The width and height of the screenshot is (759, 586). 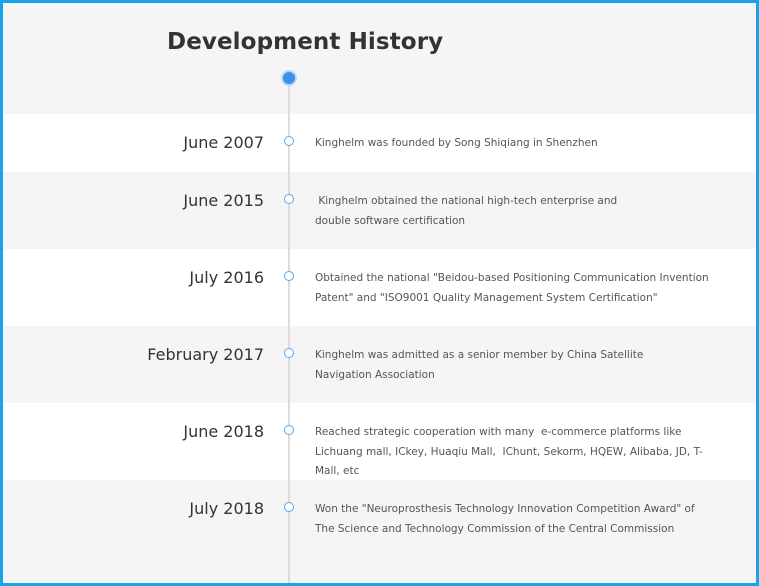 I want to click on timeline-date: June 2015, so click(x=223, y=200).